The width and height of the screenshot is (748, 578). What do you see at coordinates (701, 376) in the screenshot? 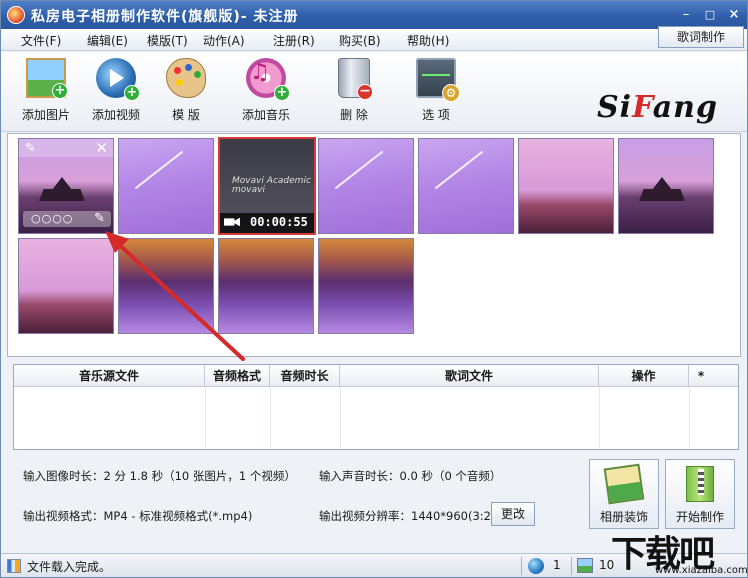
I see `col-star: *` at bounding box center [701, 376].